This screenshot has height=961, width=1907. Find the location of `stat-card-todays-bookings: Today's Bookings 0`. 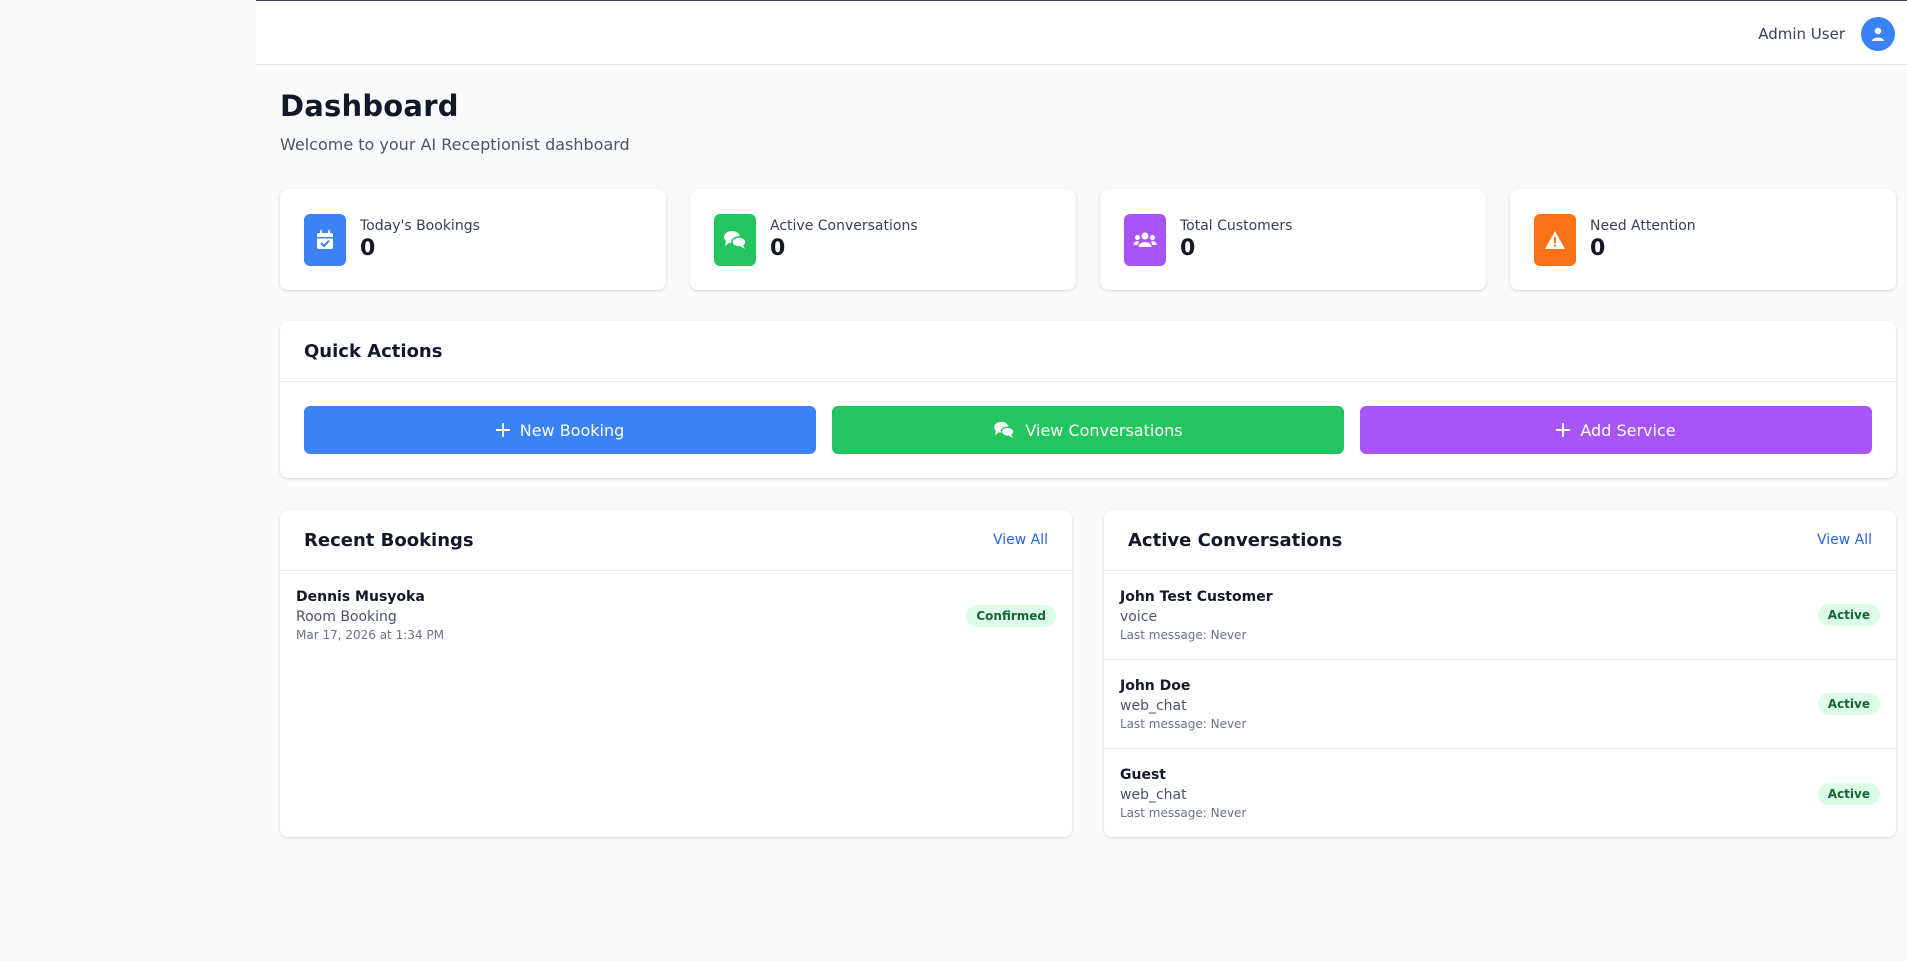

stat-card-todays-bookings: Today's Bookings 0 is located at coordinates (473, 239).